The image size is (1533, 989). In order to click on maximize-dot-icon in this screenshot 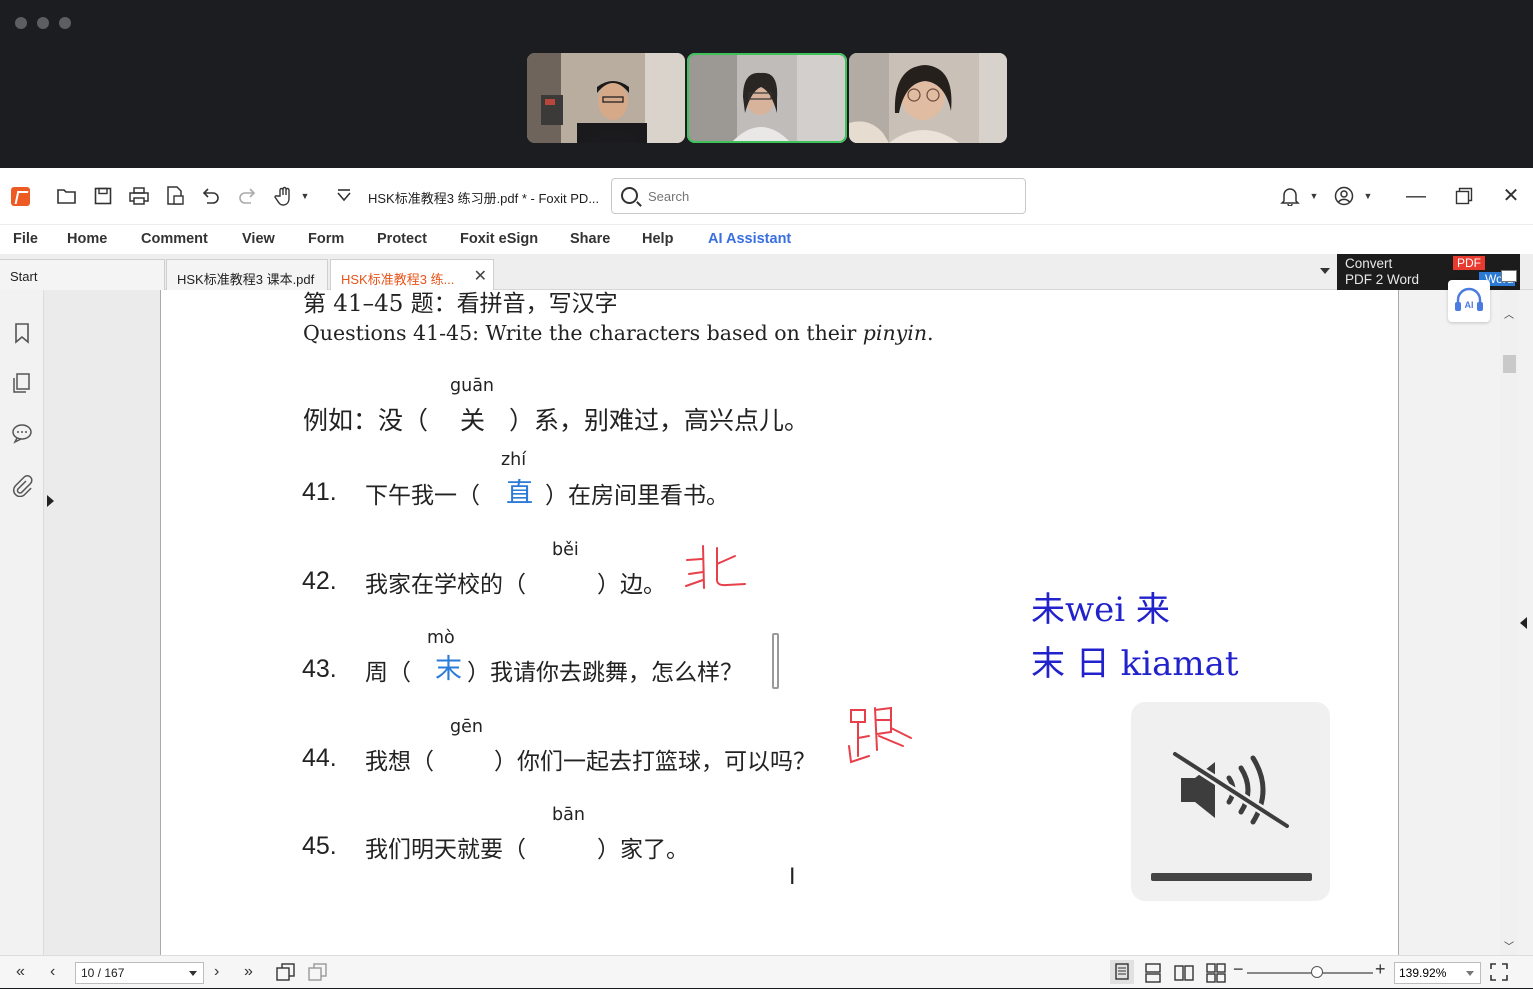, I will do `click(65, 23)`.